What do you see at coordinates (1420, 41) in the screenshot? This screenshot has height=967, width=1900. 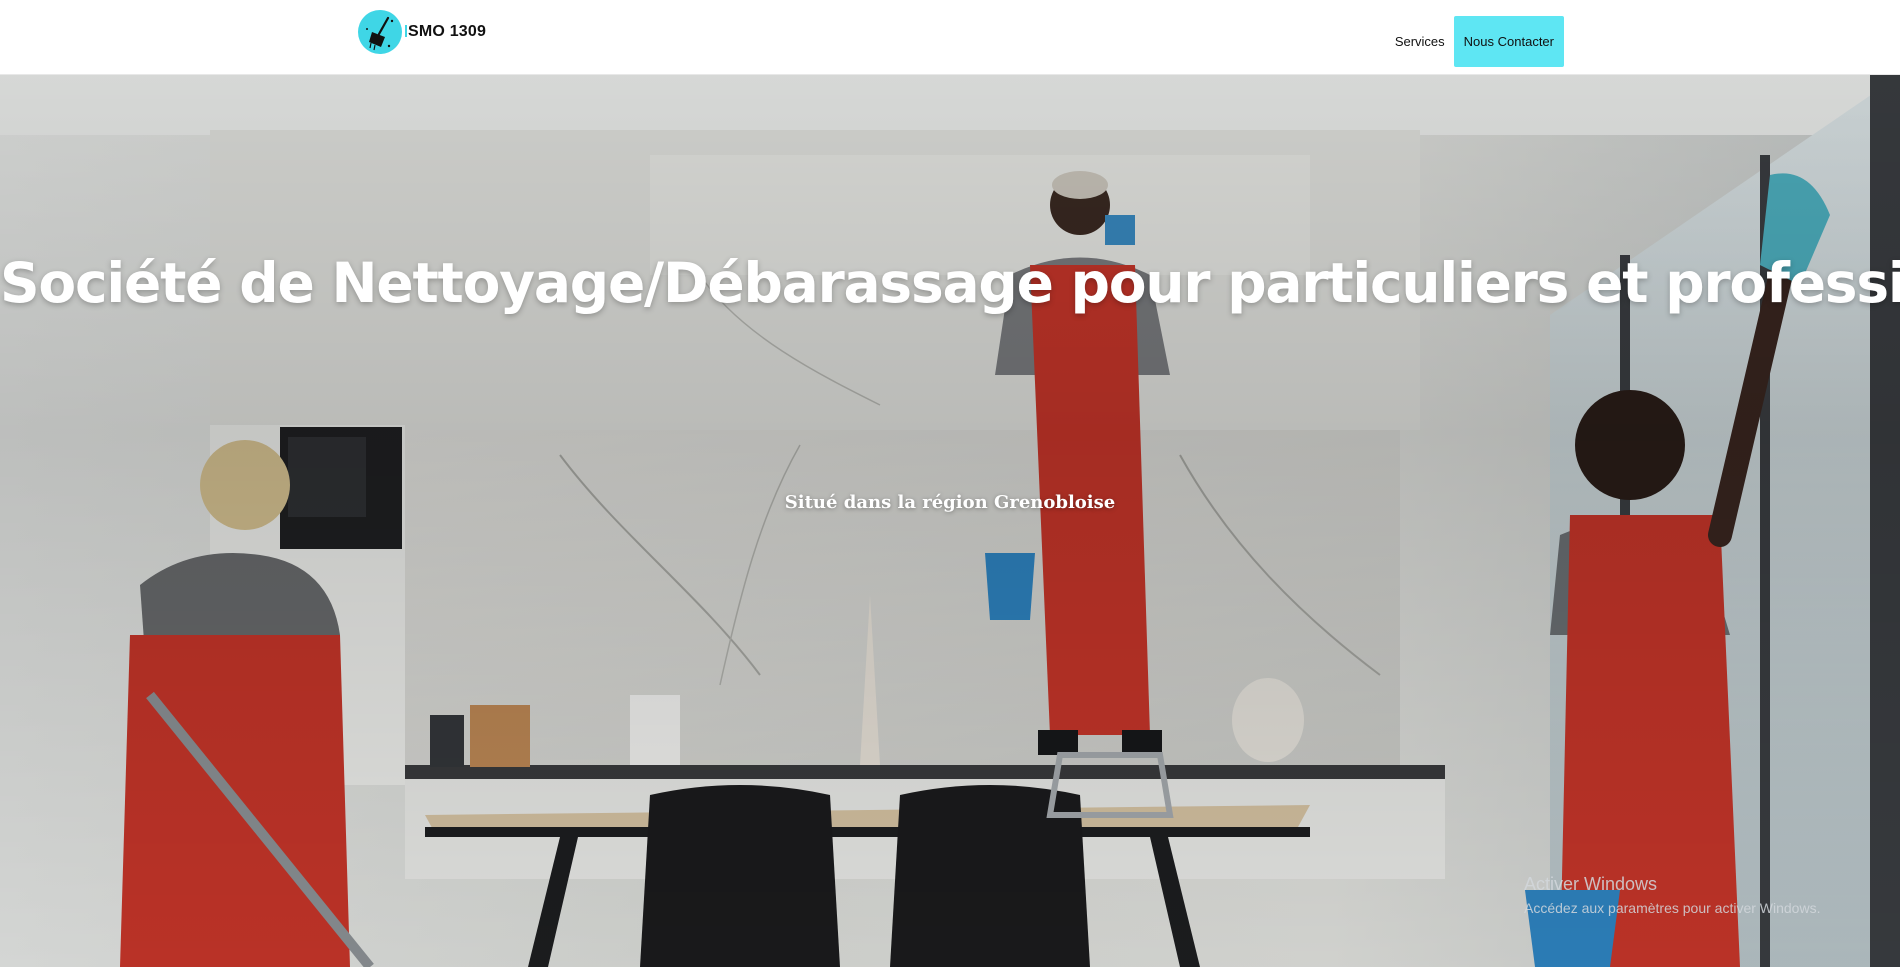 I see `nav-services-link: Services` at bounding box center [1420, 41].